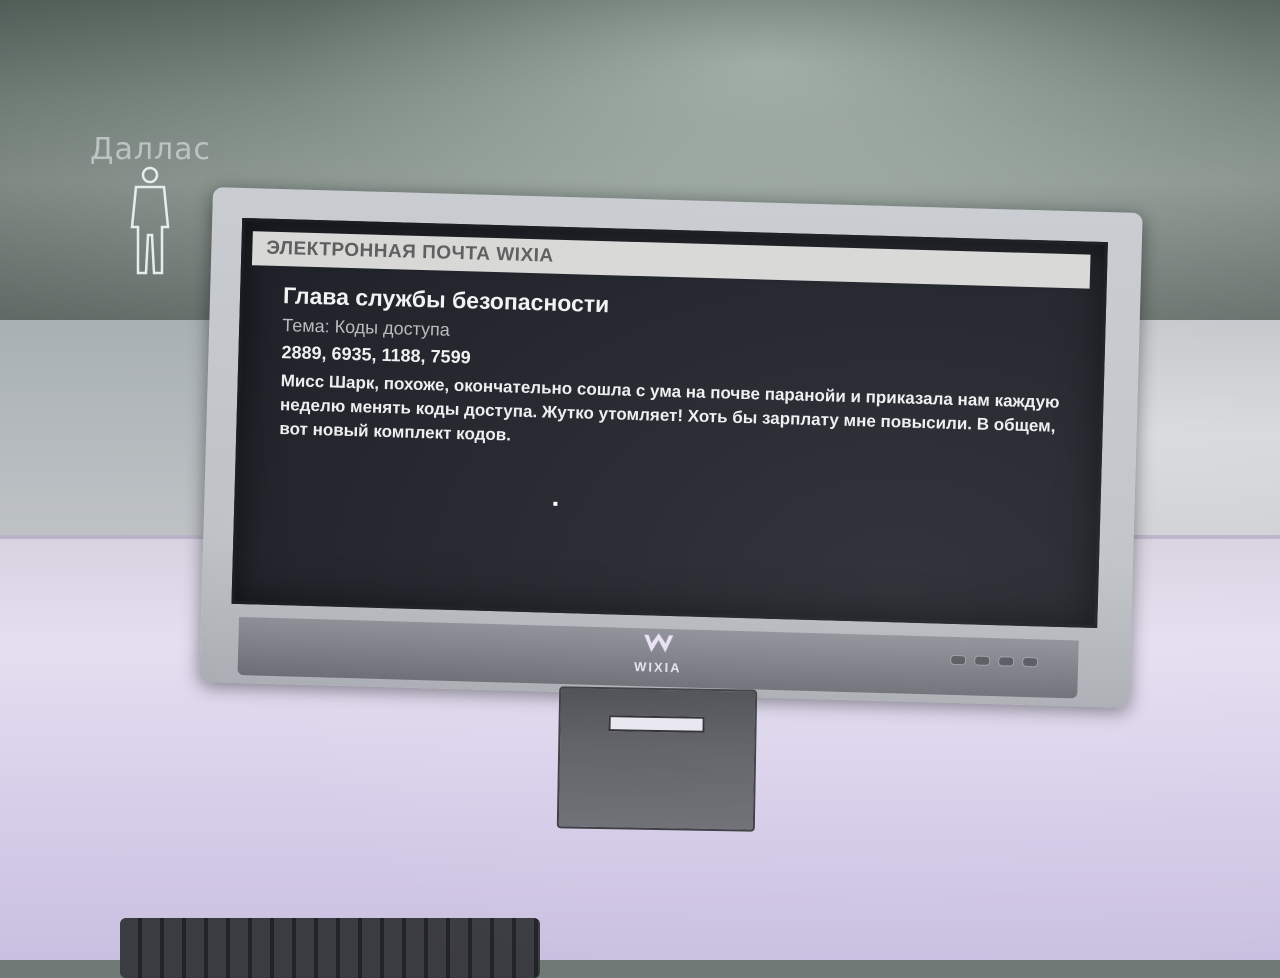  I want to click on npc-name-label: Даллас, so click(151, 149).